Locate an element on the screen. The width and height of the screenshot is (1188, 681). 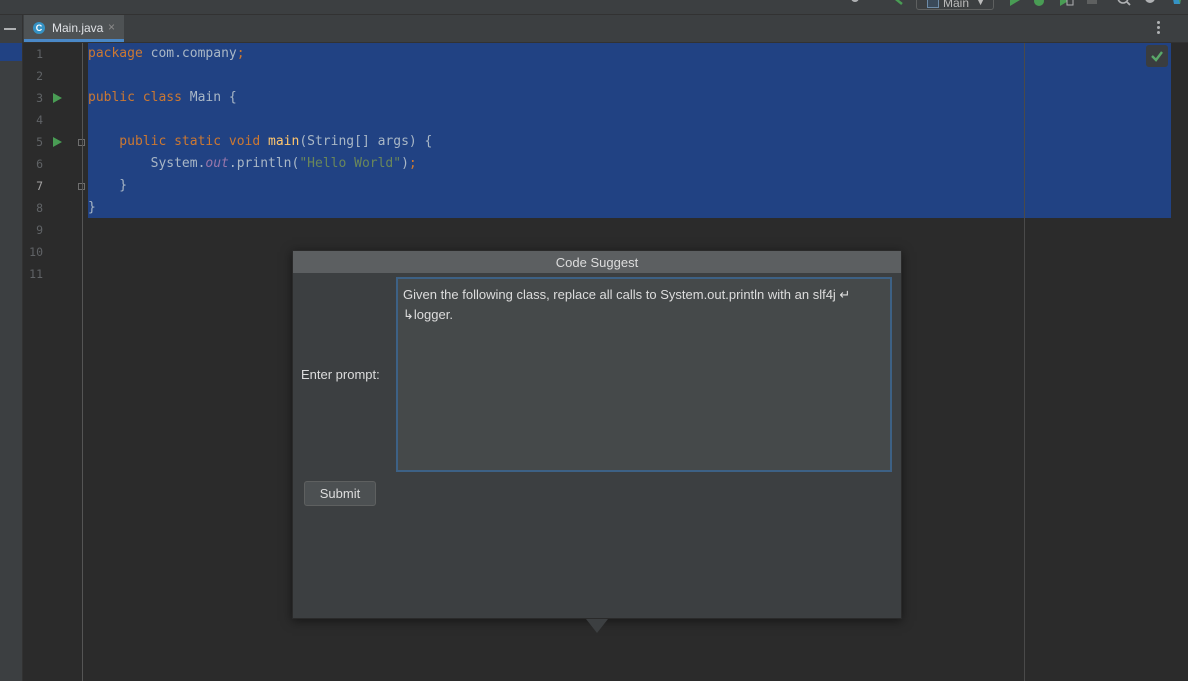
code-line: System.out.println("Hello World"); is located at coordinates (252, 164).